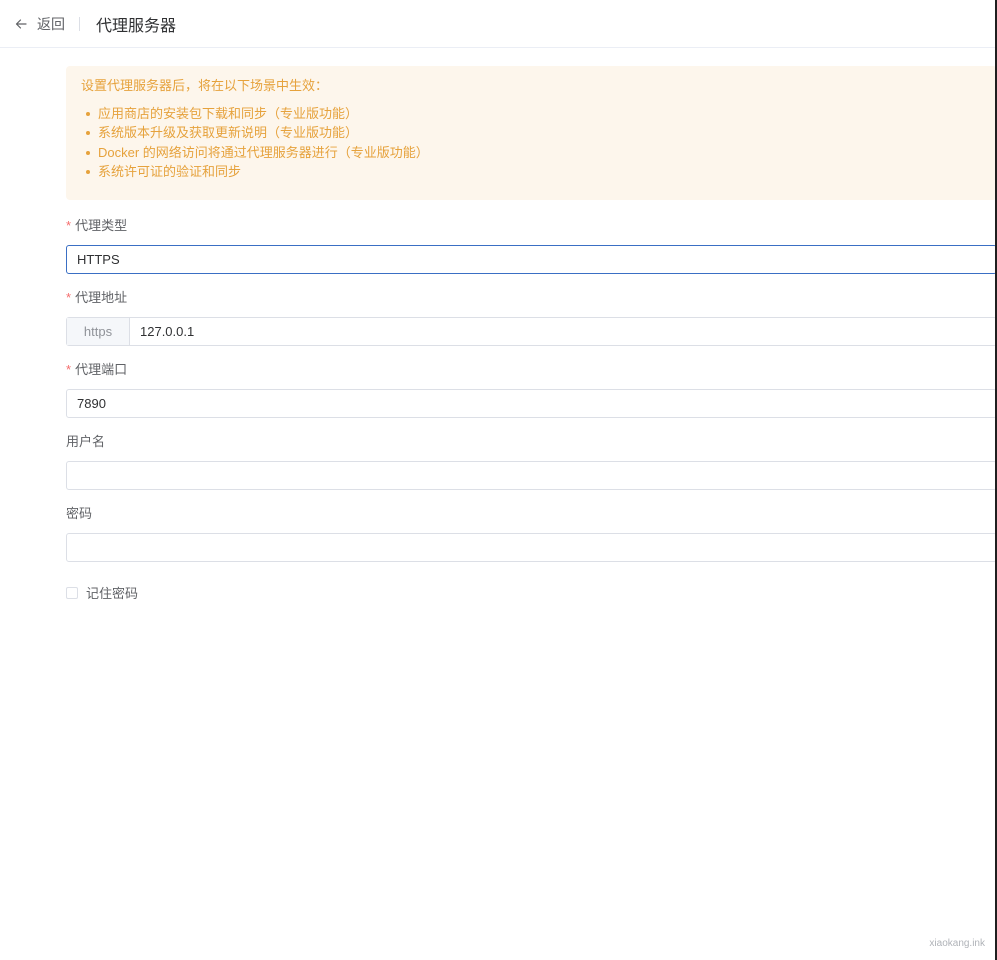 This screenshot has width=997, height=960. I want to click on proxy-type-label: * 代理类型, so click(96, 226).